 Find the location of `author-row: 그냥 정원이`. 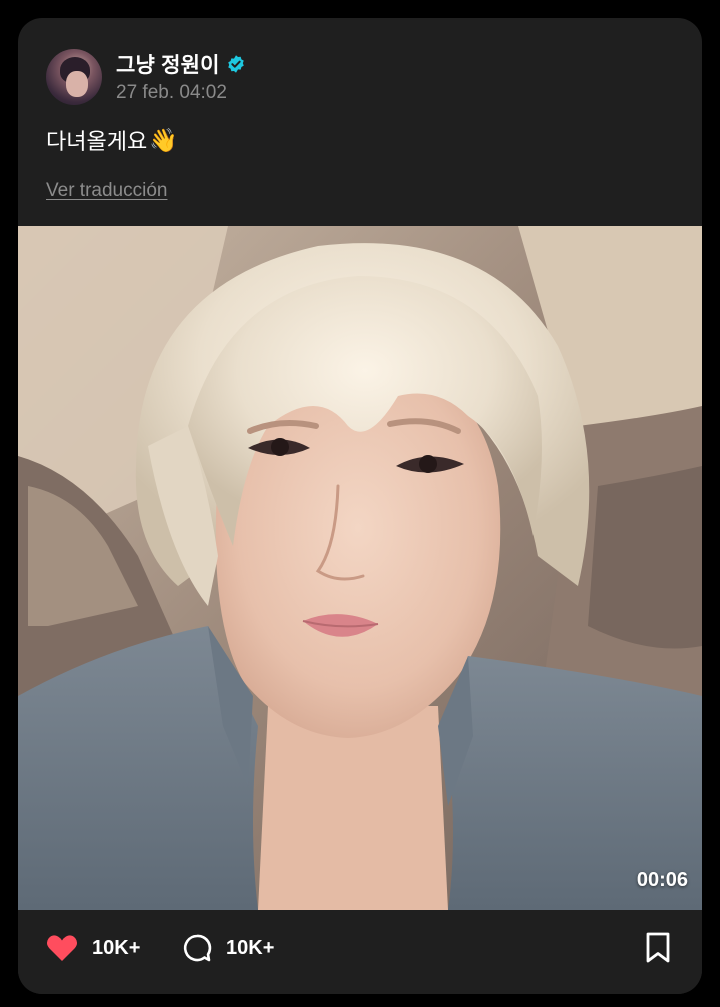

author-row: 그냥 정원이 is located at coordinates (181, 64).